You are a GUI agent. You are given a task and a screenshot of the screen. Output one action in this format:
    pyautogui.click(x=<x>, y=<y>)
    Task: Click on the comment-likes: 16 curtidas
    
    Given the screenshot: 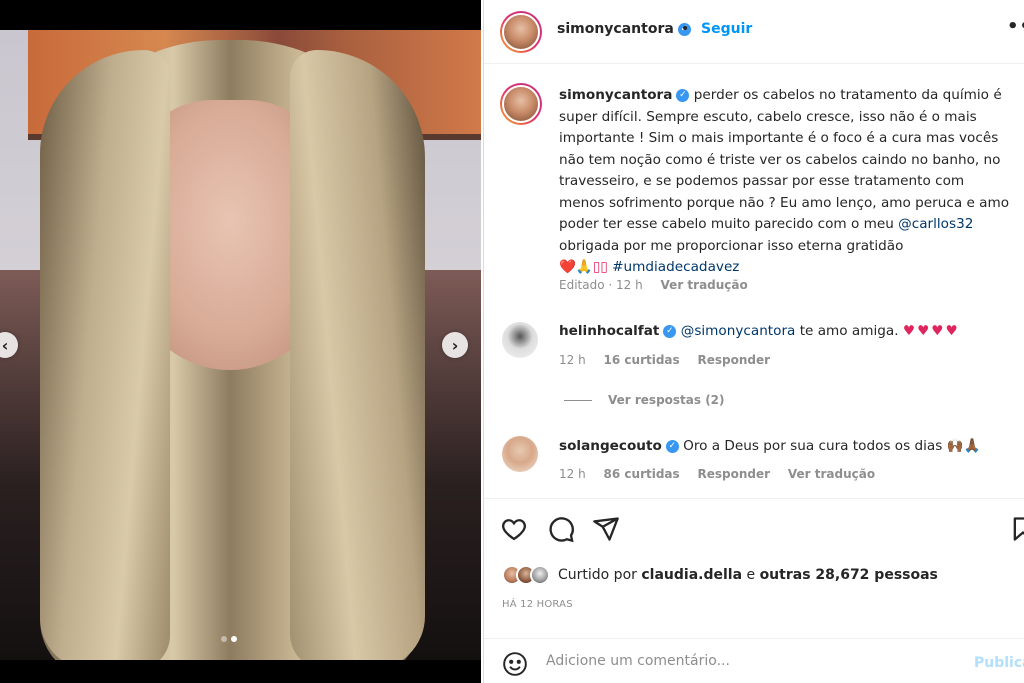 What is the action you would take?
    pyautogui.click(x=642, y=360)
    